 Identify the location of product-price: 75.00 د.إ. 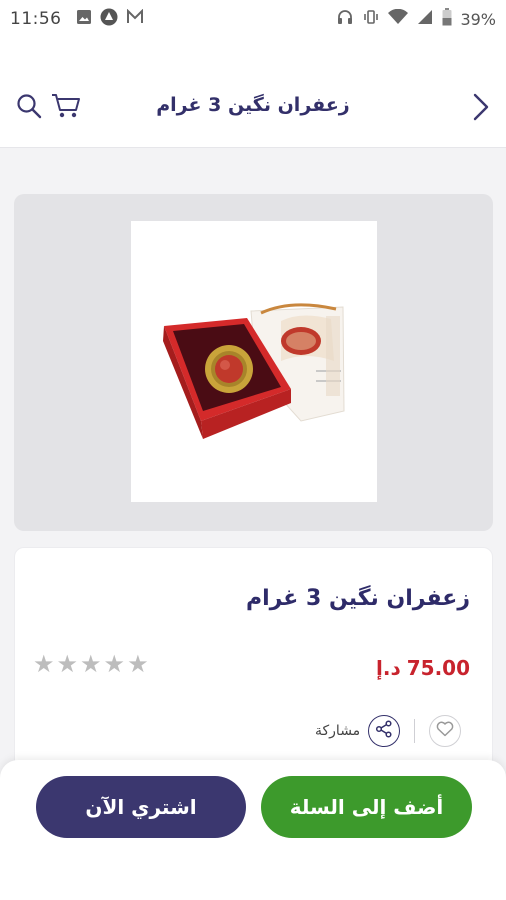
(423, 668).